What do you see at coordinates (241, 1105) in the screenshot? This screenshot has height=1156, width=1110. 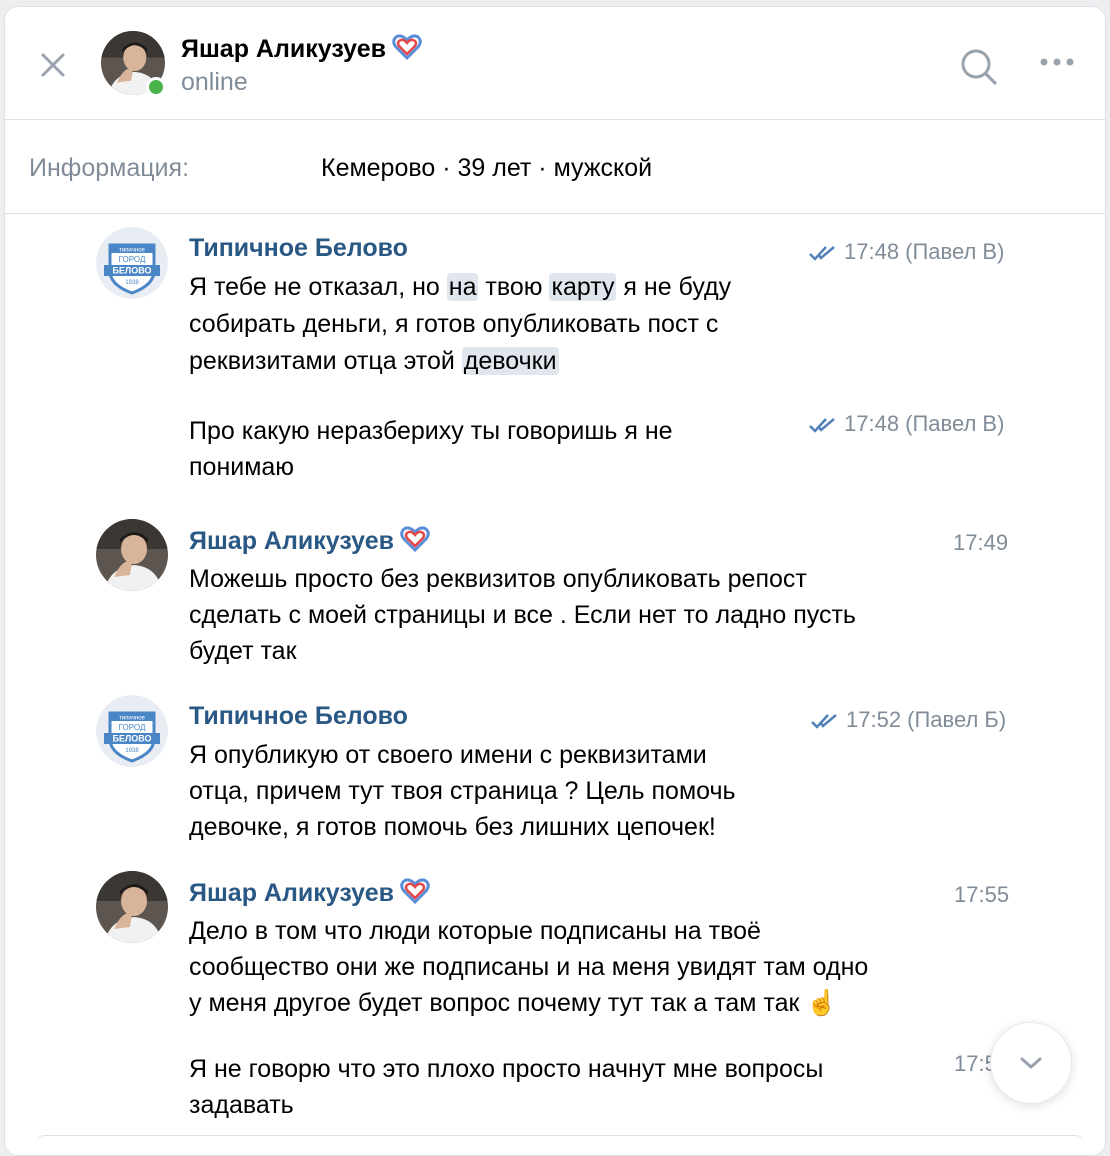 I see `message-line: задавать` at bounding box center [241, 1105].